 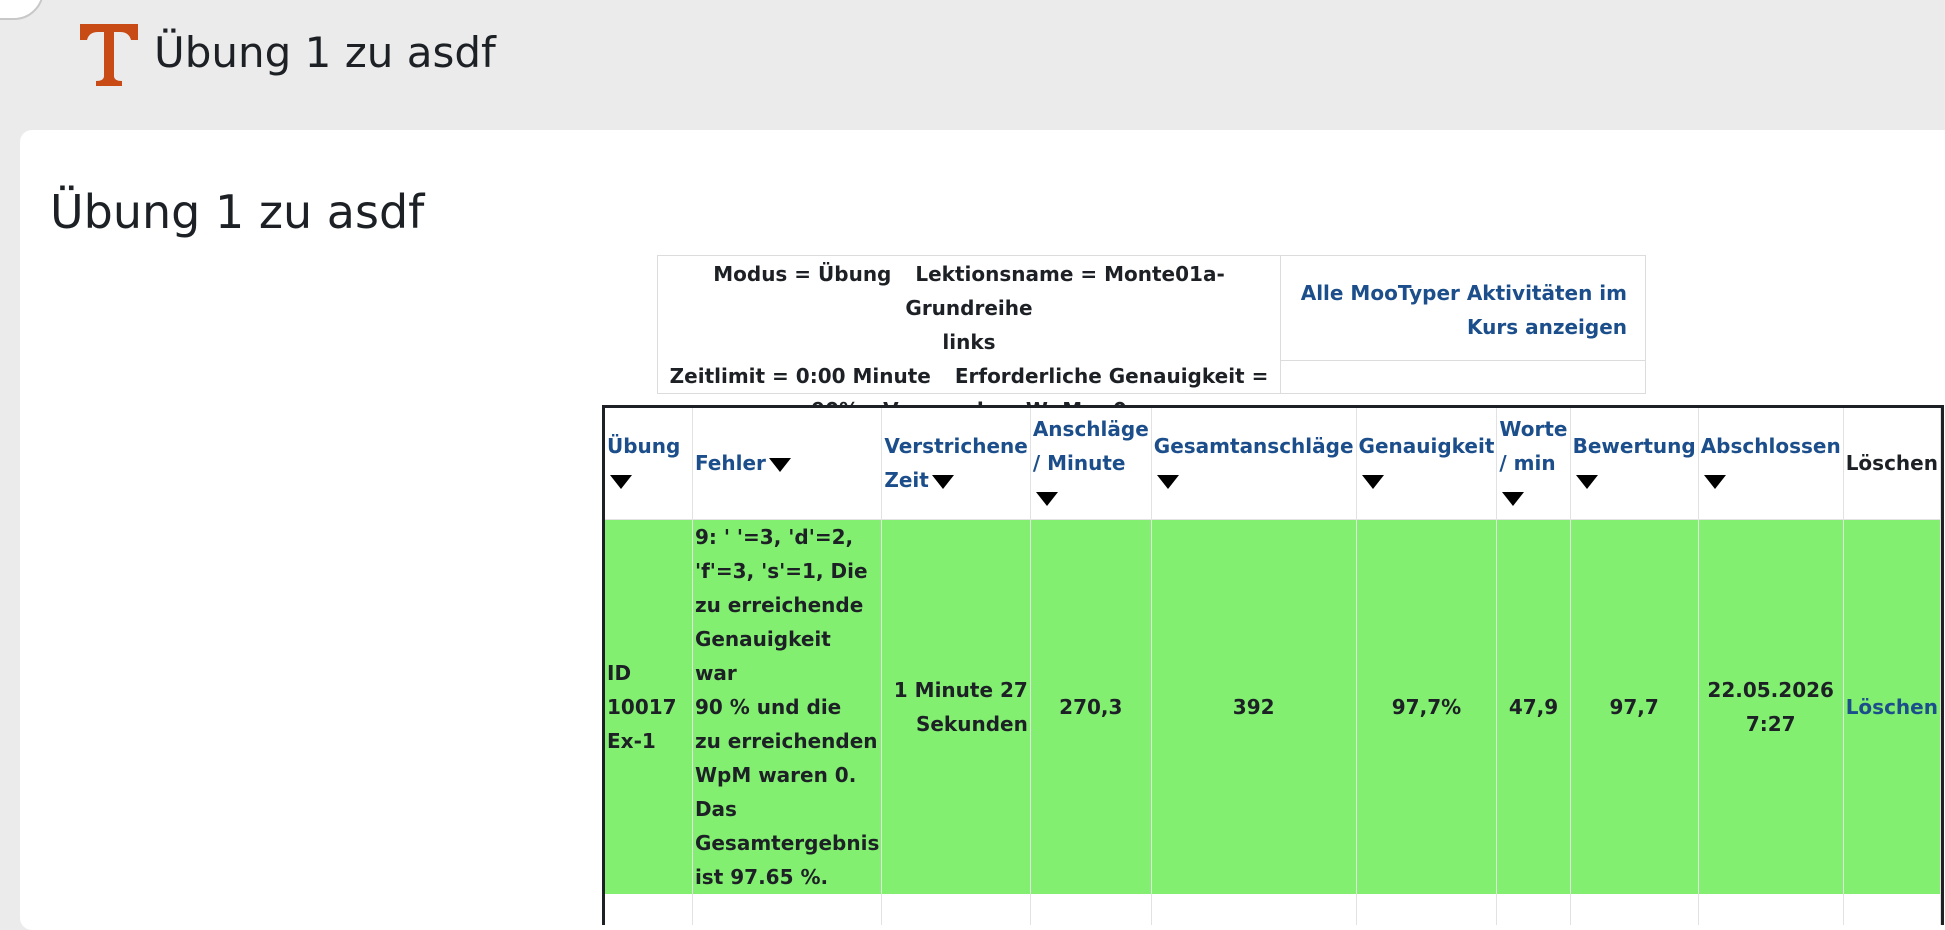 I want to click on cell-bewertung: 97,7, so click(x=1634, y=706).